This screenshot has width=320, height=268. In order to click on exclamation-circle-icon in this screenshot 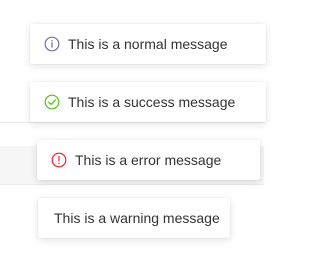, I will do `click(59, 160)`.